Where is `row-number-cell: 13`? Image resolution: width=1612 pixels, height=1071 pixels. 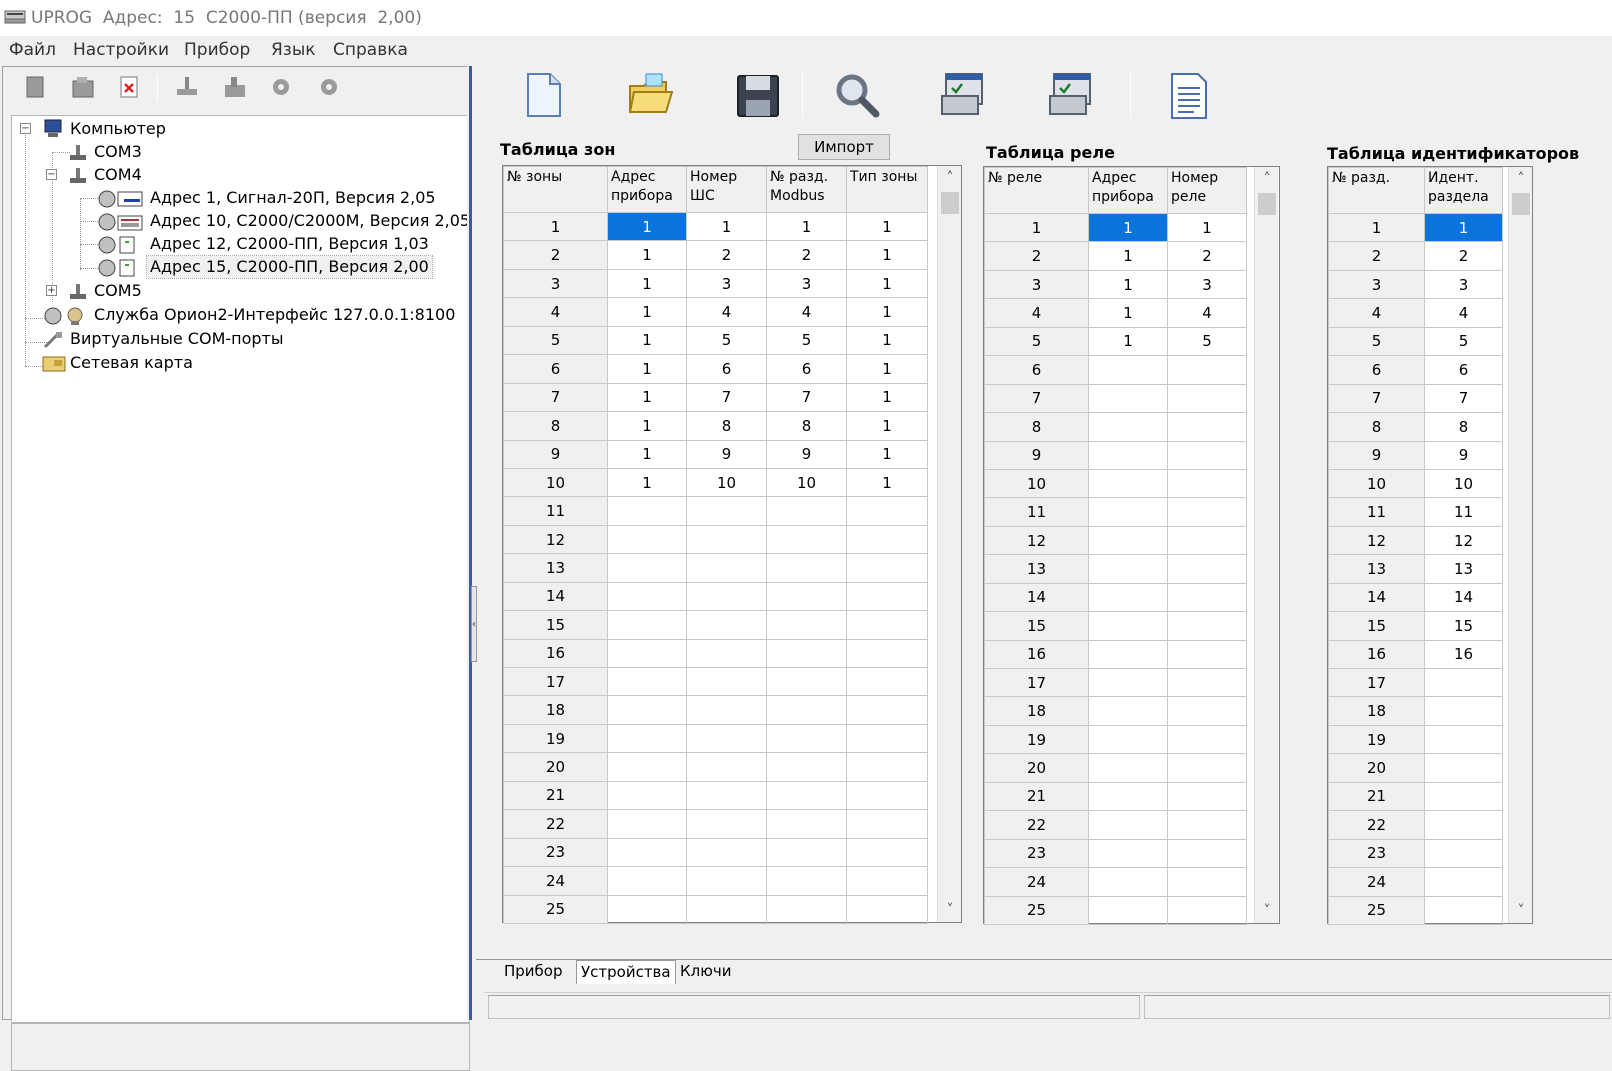
row-number-cell: 13 is located at coordinates (1376, 569).